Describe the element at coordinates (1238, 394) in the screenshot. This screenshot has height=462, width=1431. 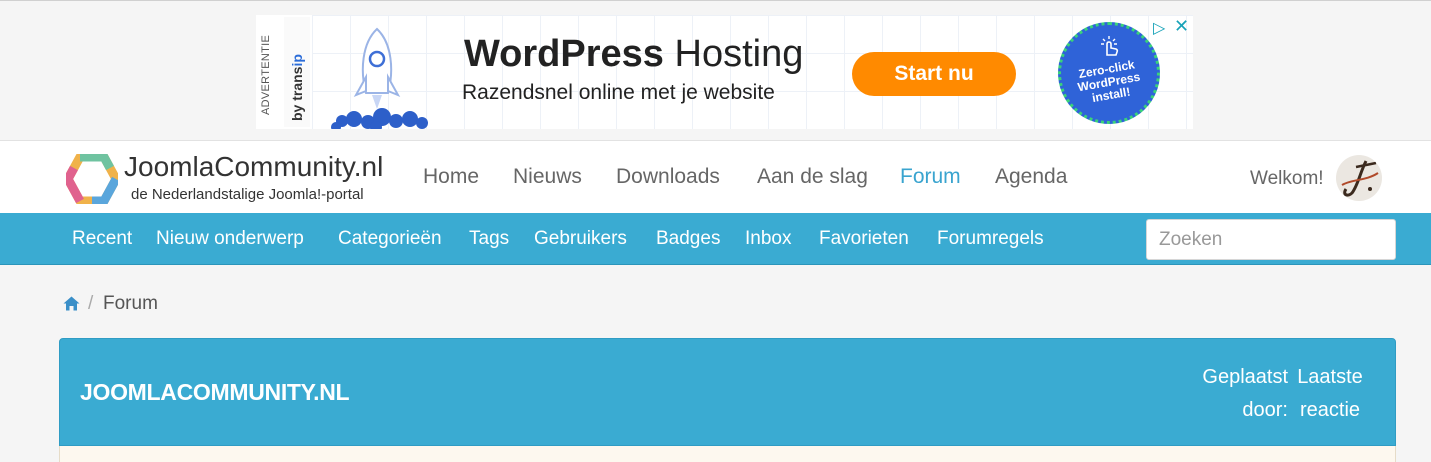
I see `column-posted-by: Geplaatst door:` at that location.